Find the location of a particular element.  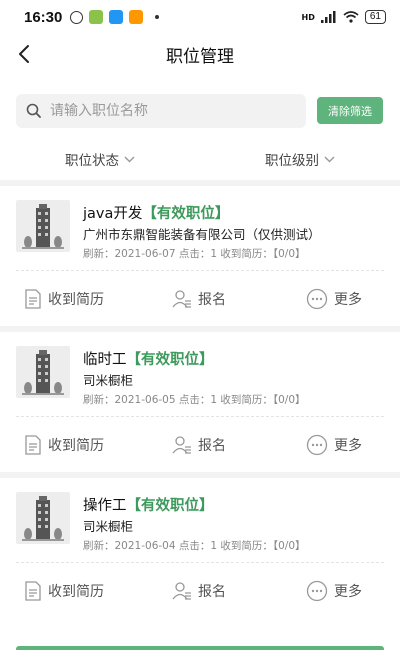

search-box is located at coordinates (161, 111).